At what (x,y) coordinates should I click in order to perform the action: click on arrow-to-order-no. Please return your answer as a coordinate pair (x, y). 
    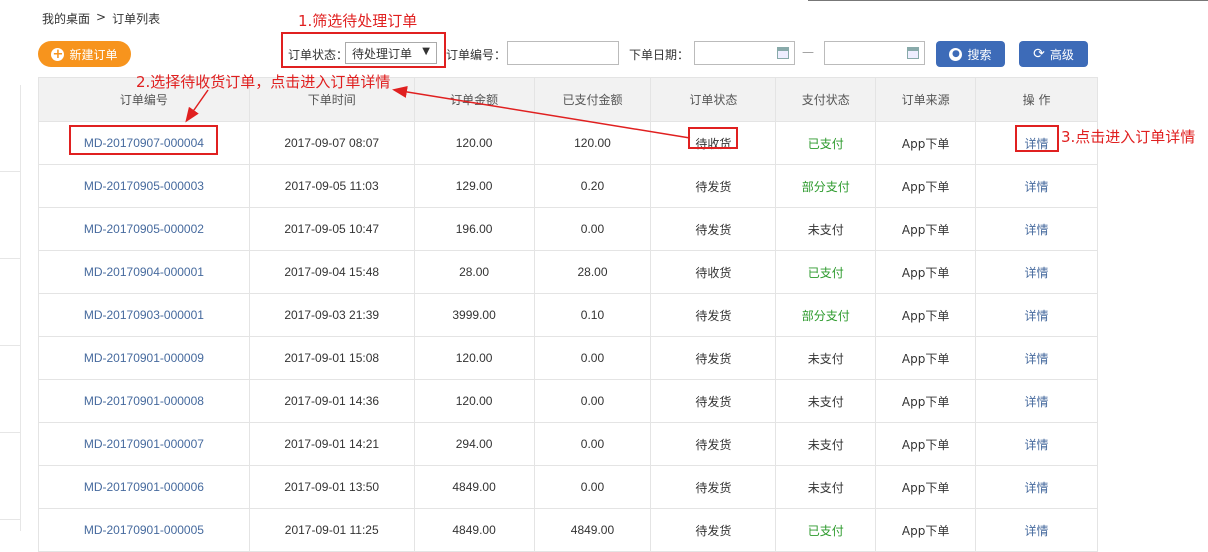
    Looking at the image, I should click on (197, 106).